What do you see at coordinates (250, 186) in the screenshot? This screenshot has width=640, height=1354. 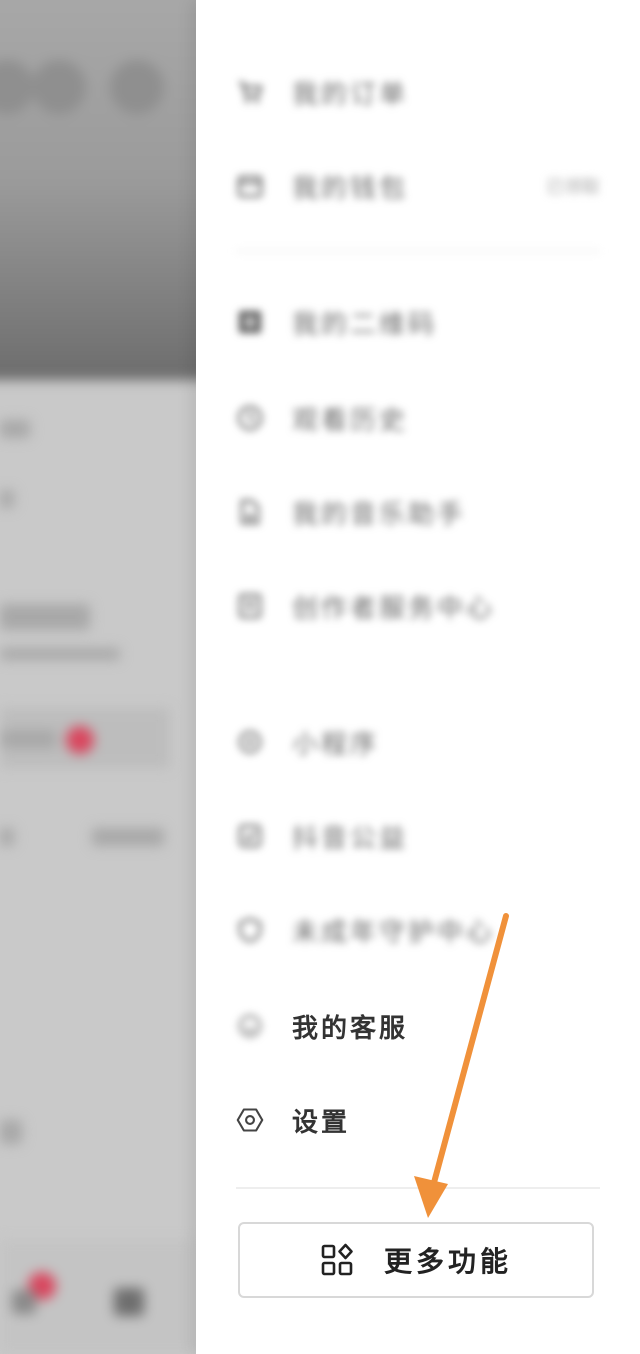 I see `wallet-icon` at bounding box center [250, 186].